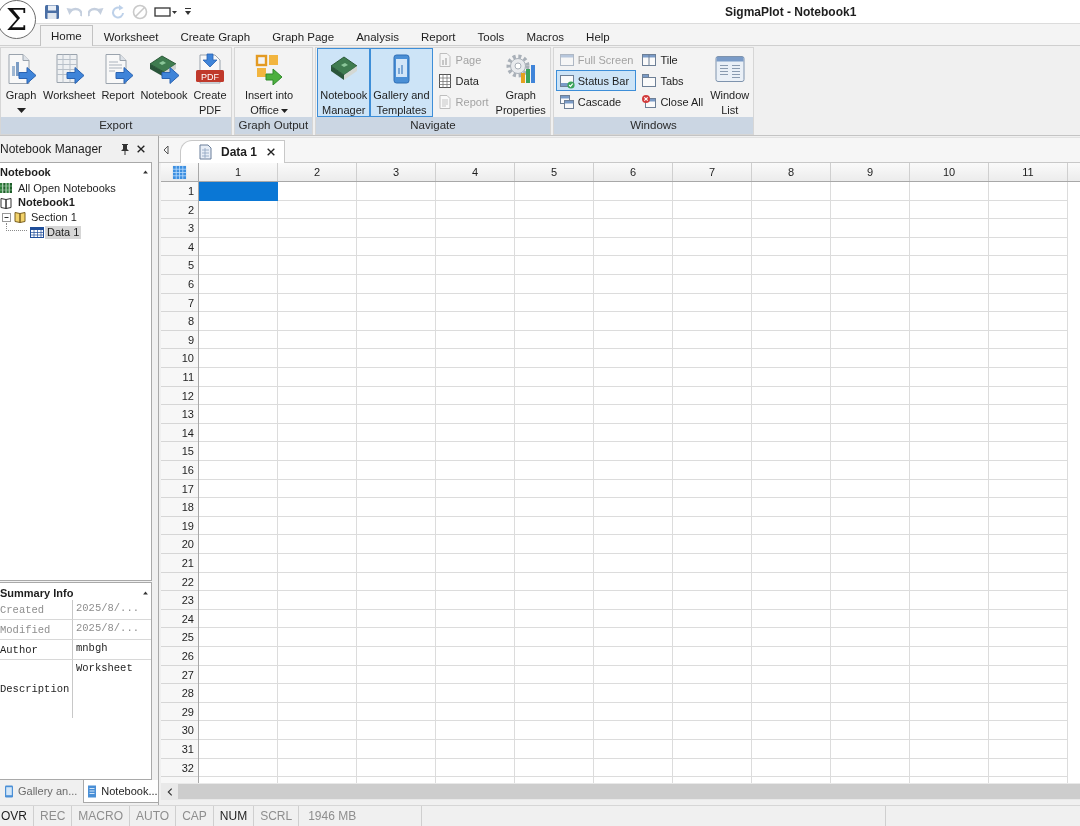  I want to click on horizontal-scrollbar, so click(620, 791).